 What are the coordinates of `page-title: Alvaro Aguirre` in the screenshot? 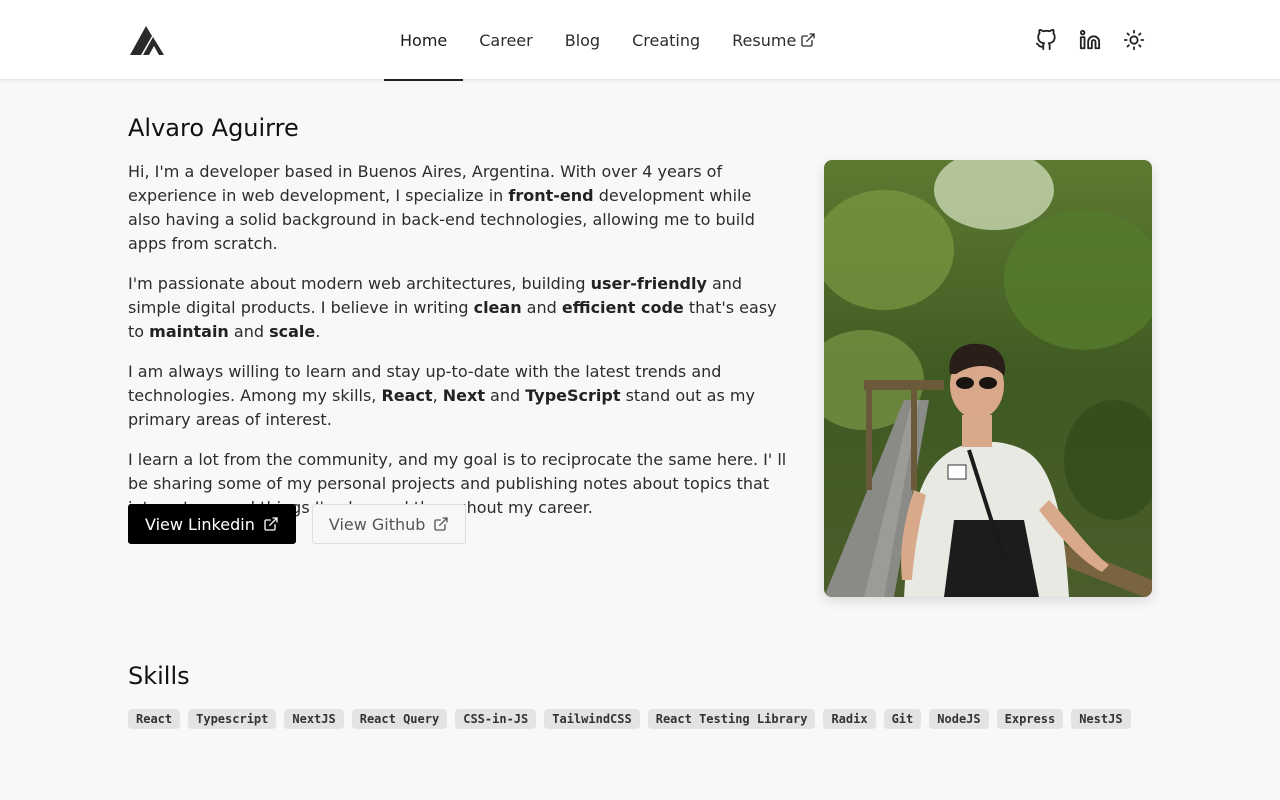 It's located at (213, 128).